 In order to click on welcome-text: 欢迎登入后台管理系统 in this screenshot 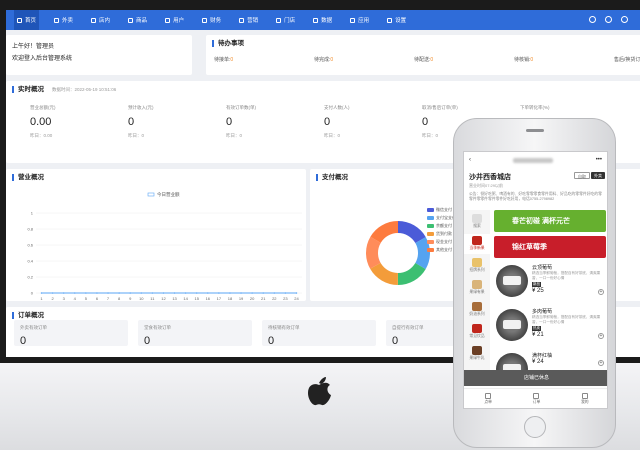, I will do `click(42, 59)`.